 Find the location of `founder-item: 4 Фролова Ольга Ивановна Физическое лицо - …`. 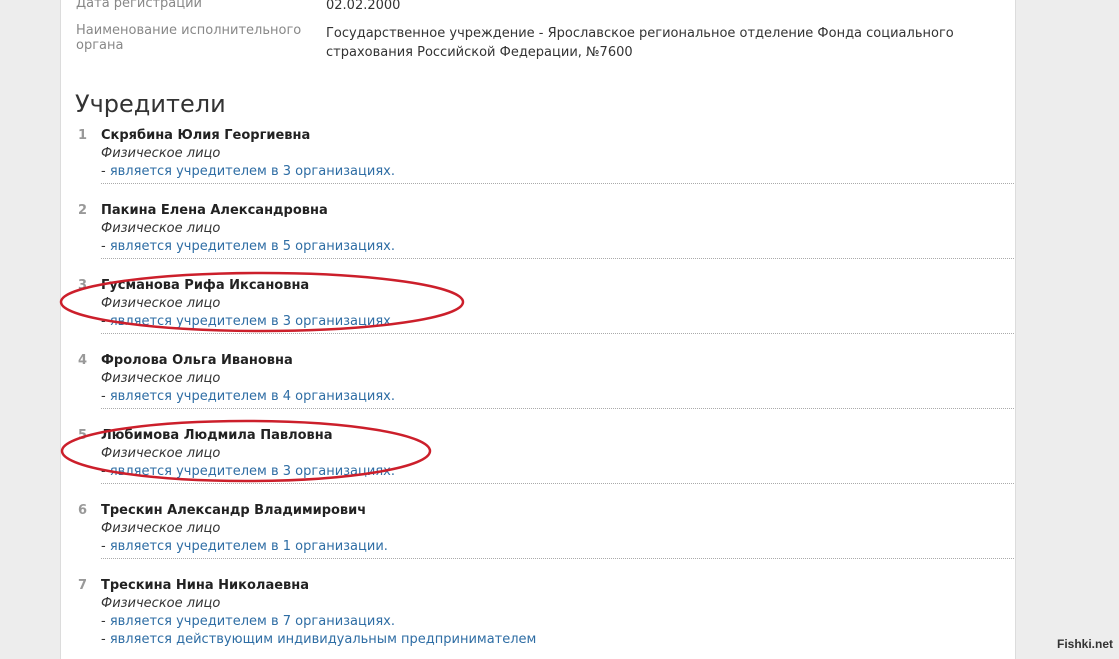

founder-item: 4 Фролова Ольга Ивановна Физическое лицо - … is located at coordinates (545, 389).